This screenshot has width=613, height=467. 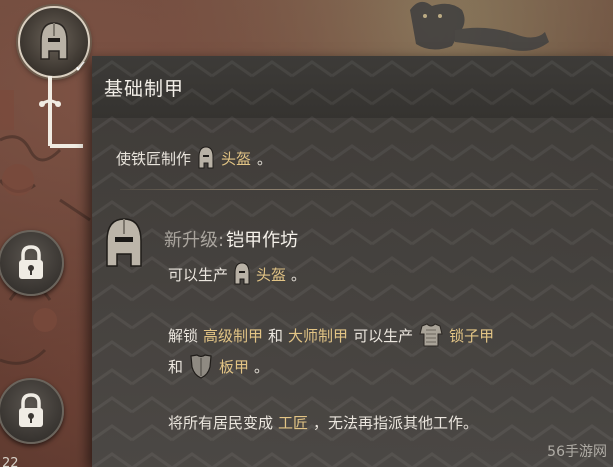 What do you see at coordinates (265, 158) in the screenshot?
I see `line1-suffix: 。` at bounding box center [265, 158].